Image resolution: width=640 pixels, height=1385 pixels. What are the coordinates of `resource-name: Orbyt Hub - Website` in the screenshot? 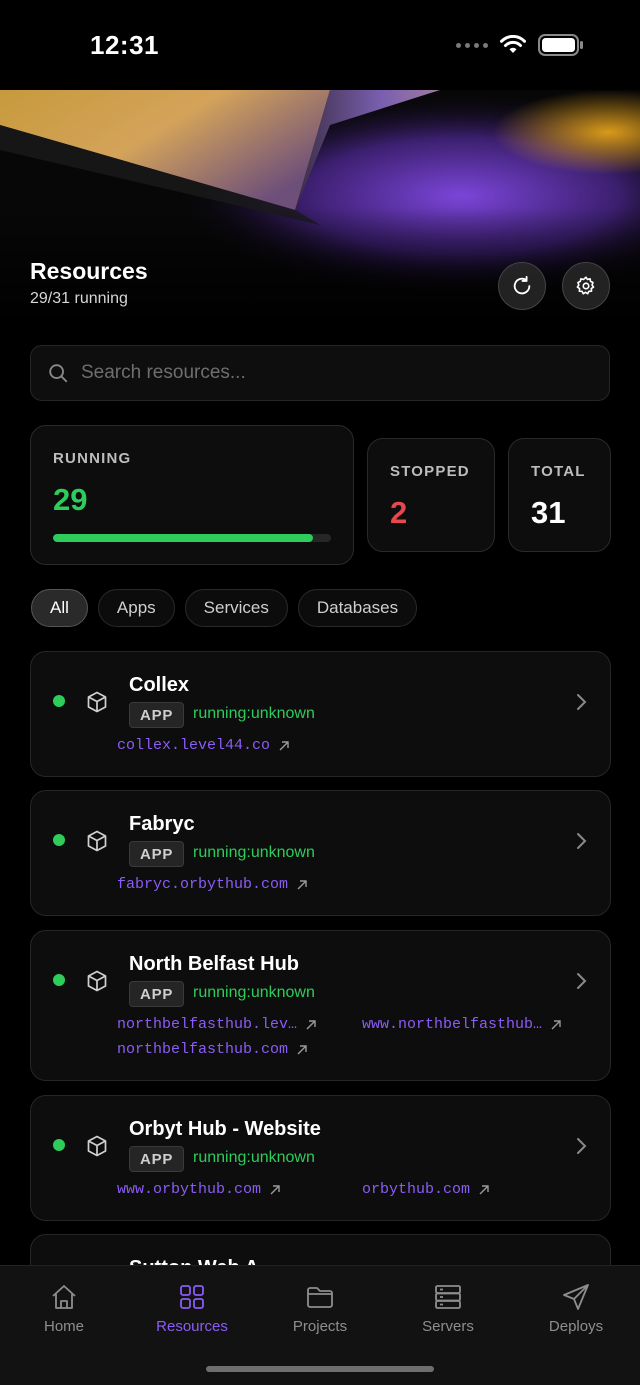 It's located at (225, 1129).